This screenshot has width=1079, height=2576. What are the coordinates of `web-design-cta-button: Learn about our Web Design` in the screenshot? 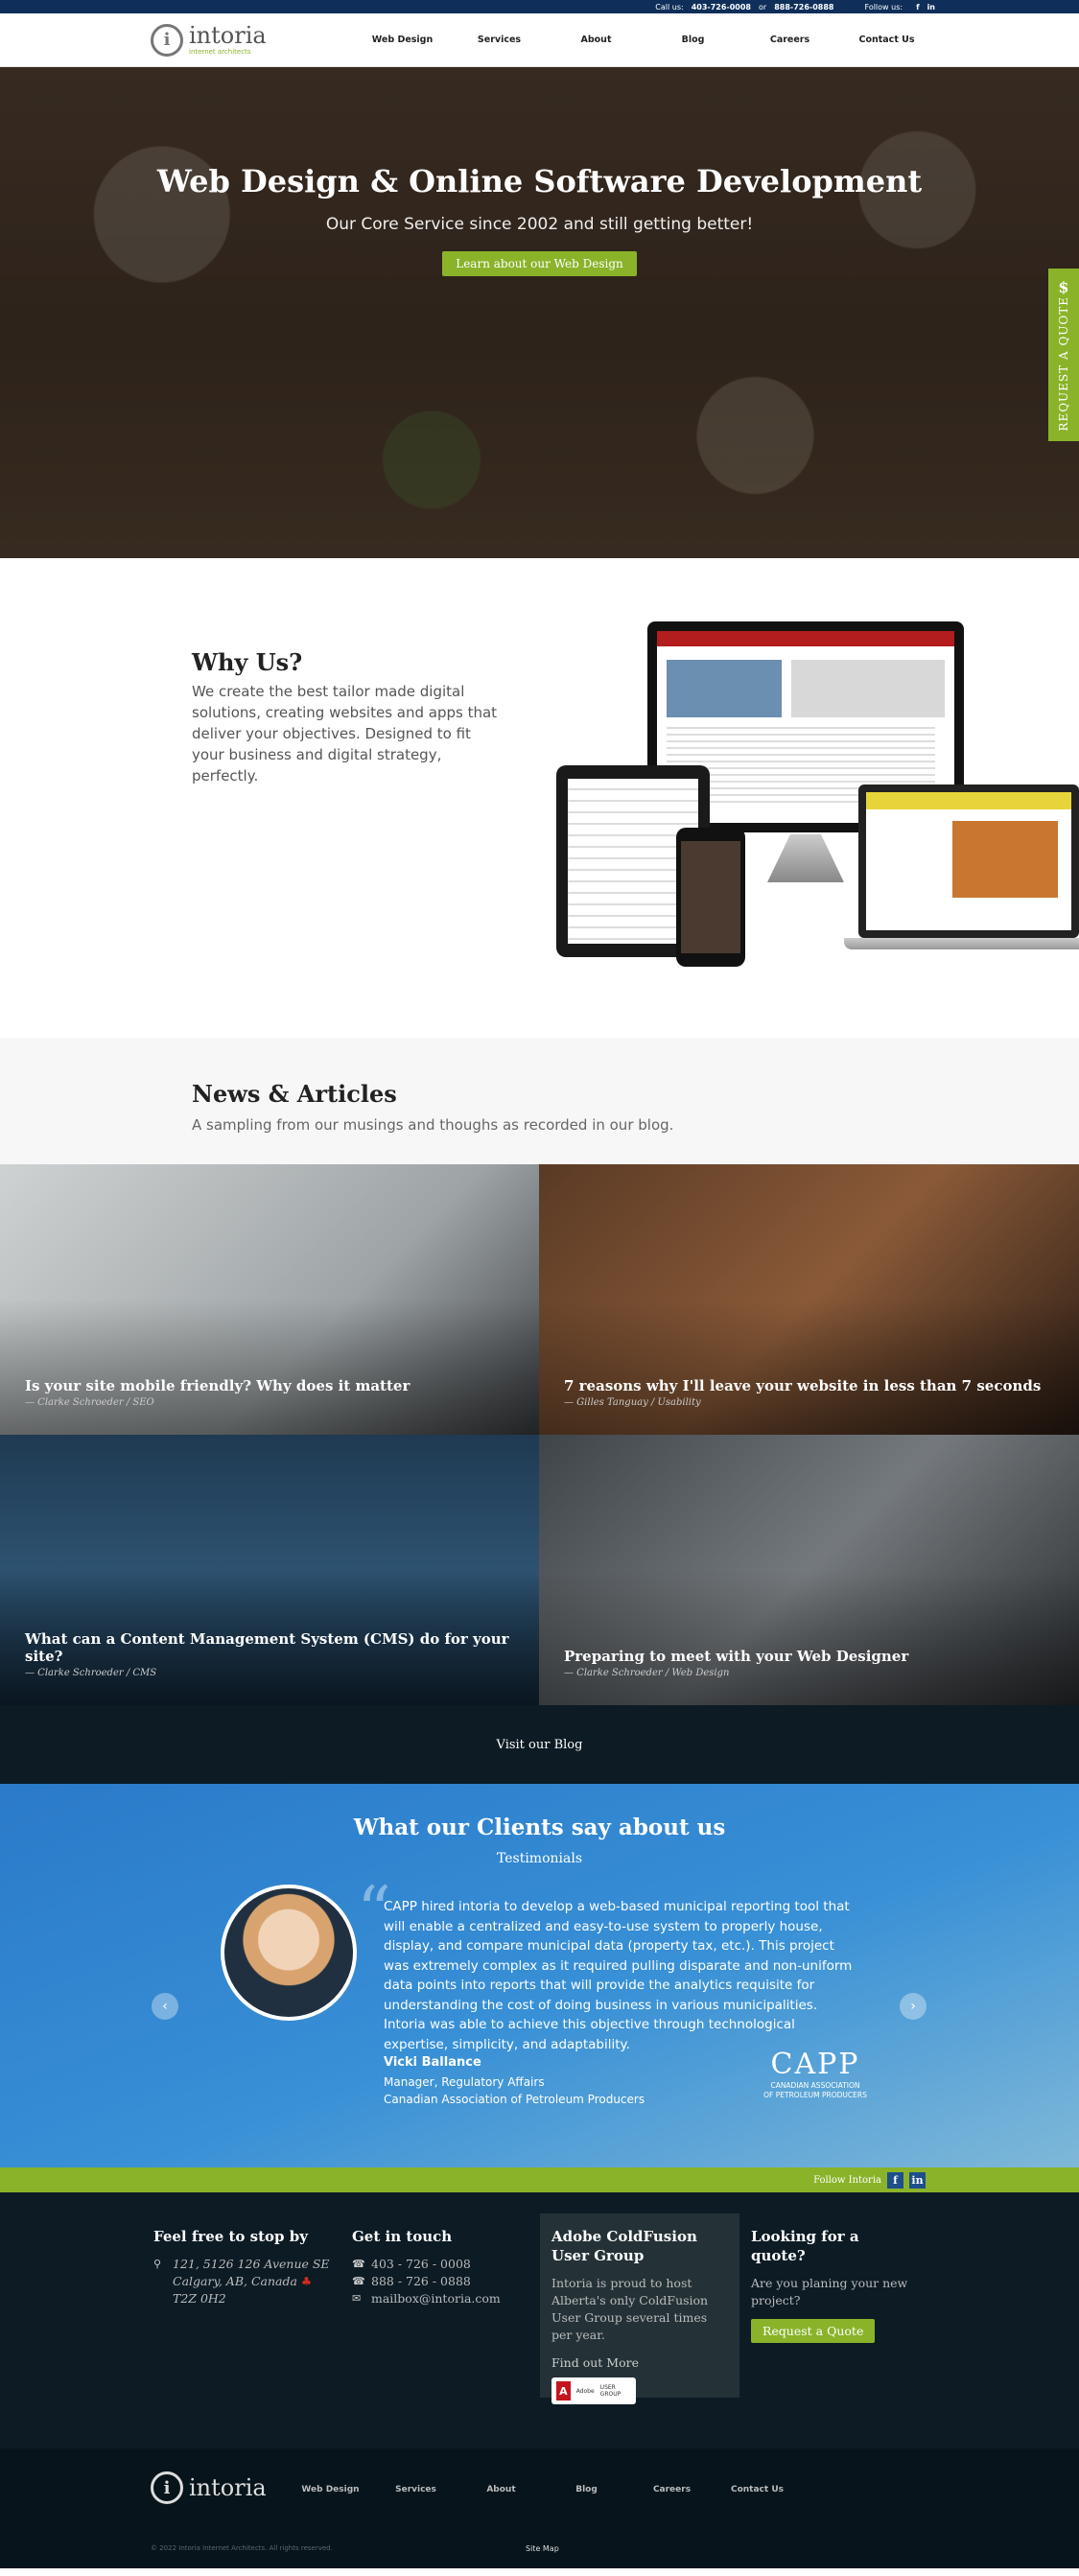 It's located at (539, 263).